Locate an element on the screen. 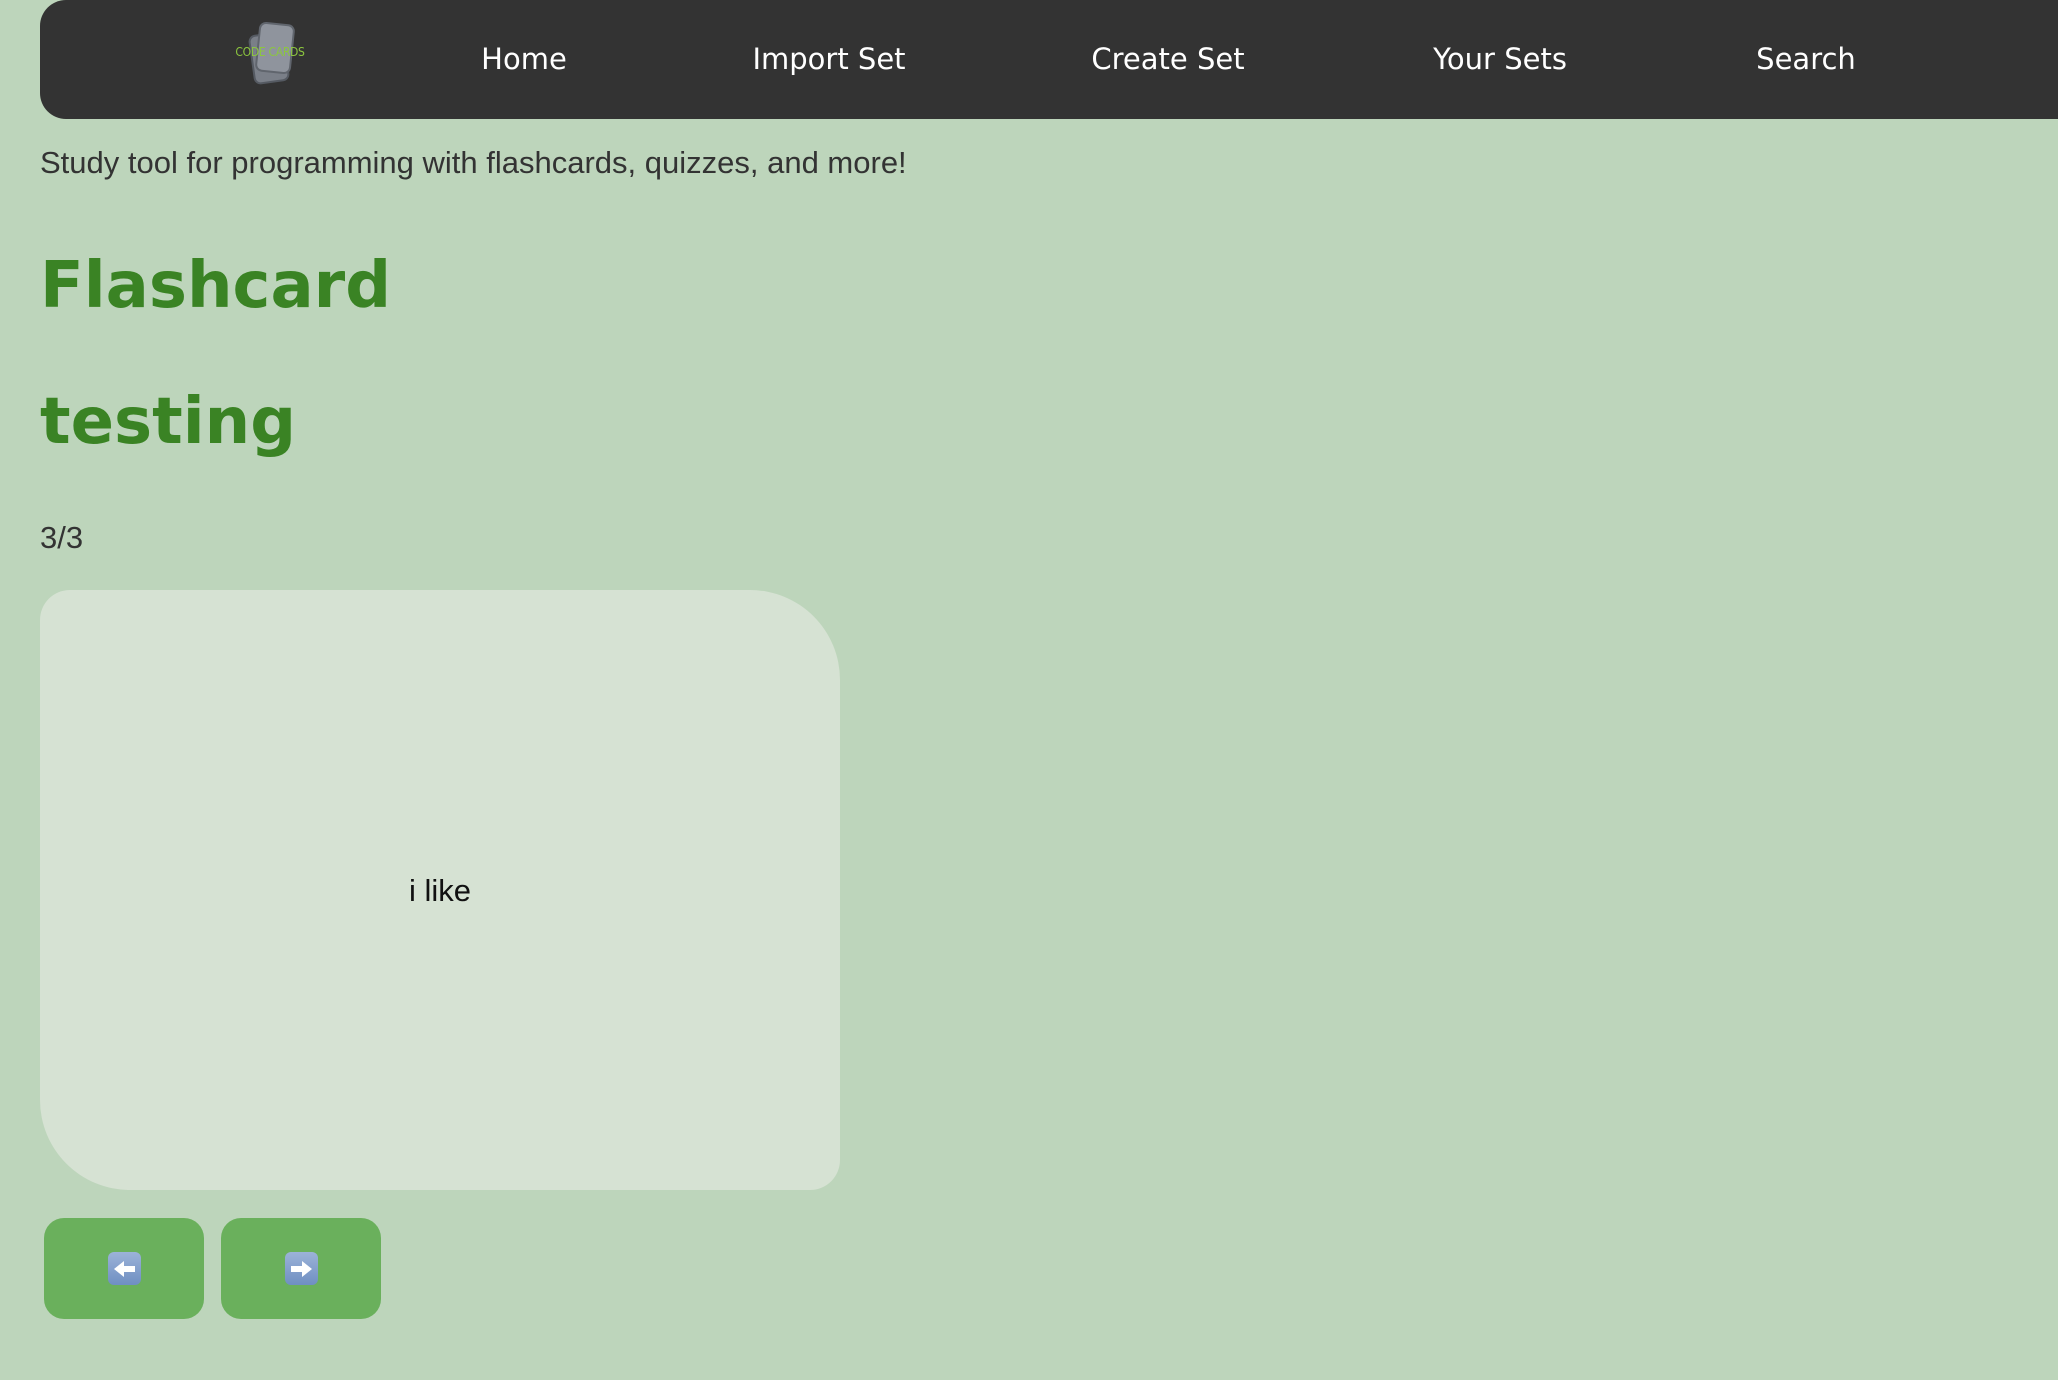 Image resolution: width=2058 pixels, height=1380 pixels. nav-link-your-sets: Your Sets is located at coordinates (1500, 59).